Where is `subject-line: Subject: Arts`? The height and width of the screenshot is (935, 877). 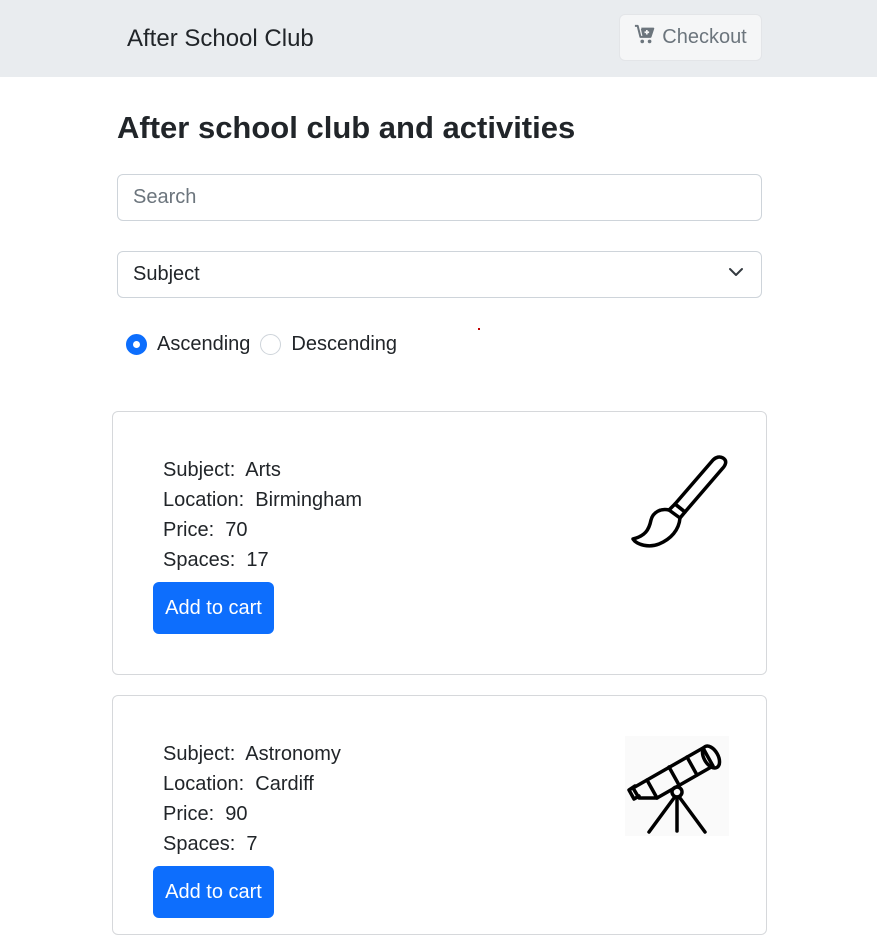 subject-line: Subject: Arts is located at coordinates (262, 470).